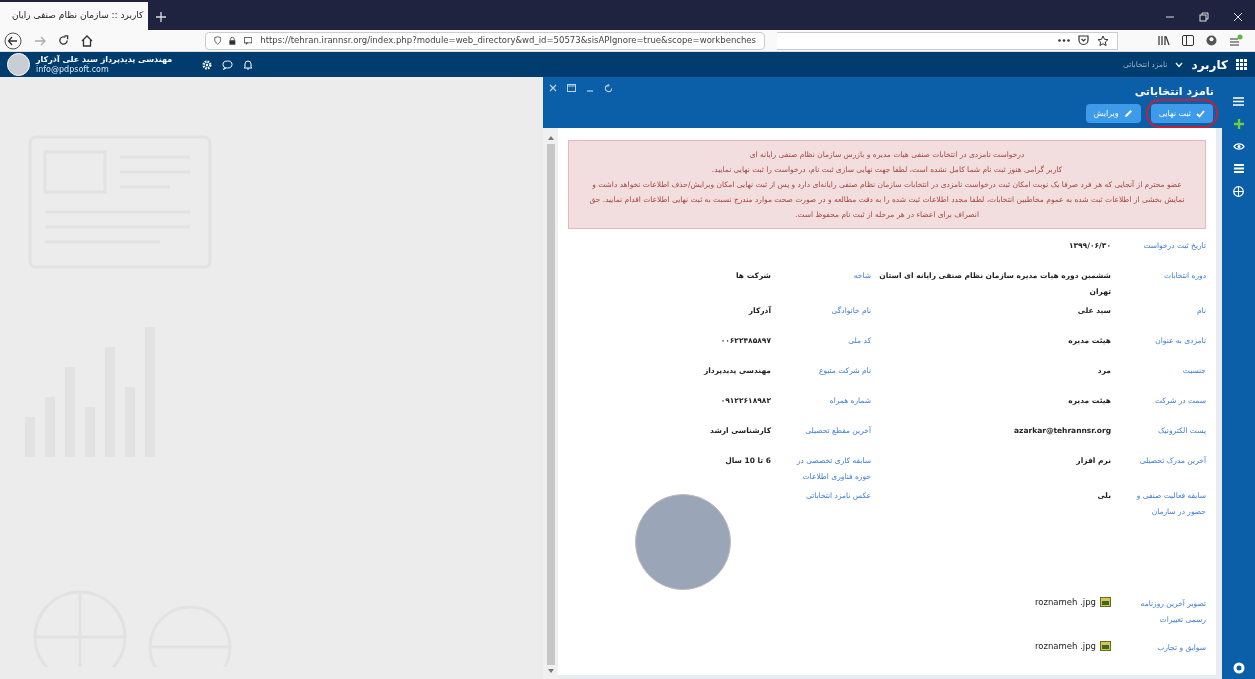  What do you see at coordinates (1238, 146) in the screenshot?
I see `eye-icon` at bounding box center [1238, 146].